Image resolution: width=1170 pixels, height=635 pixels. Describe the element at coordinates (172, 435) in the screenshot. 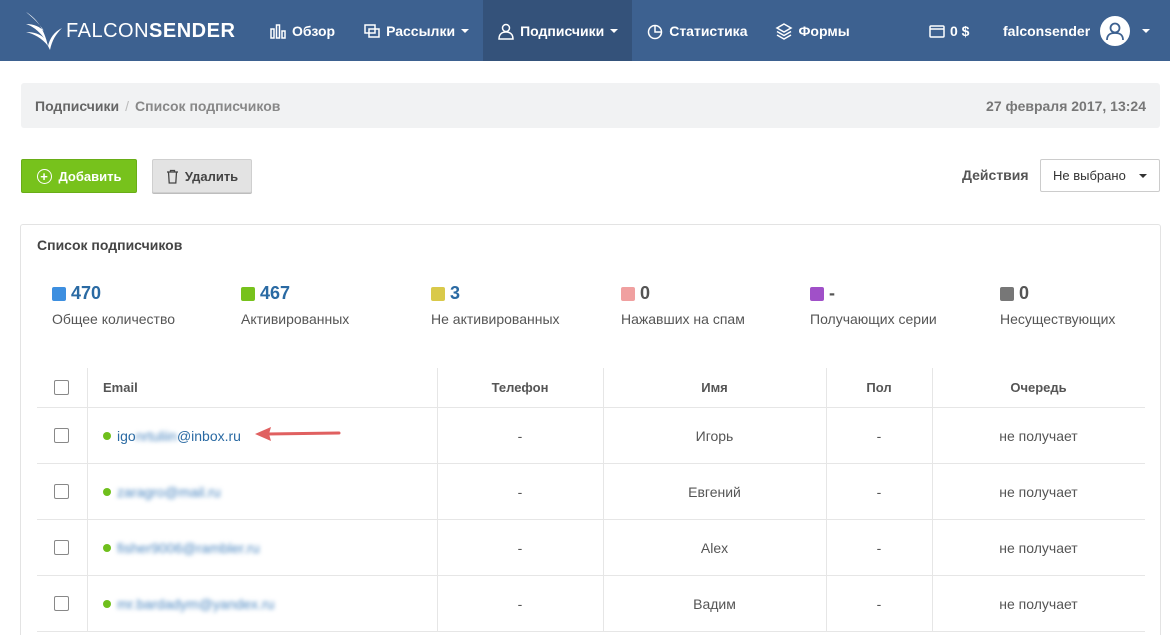

I see `email-cell: igo nrtuliin @inbox.ru` at that location.